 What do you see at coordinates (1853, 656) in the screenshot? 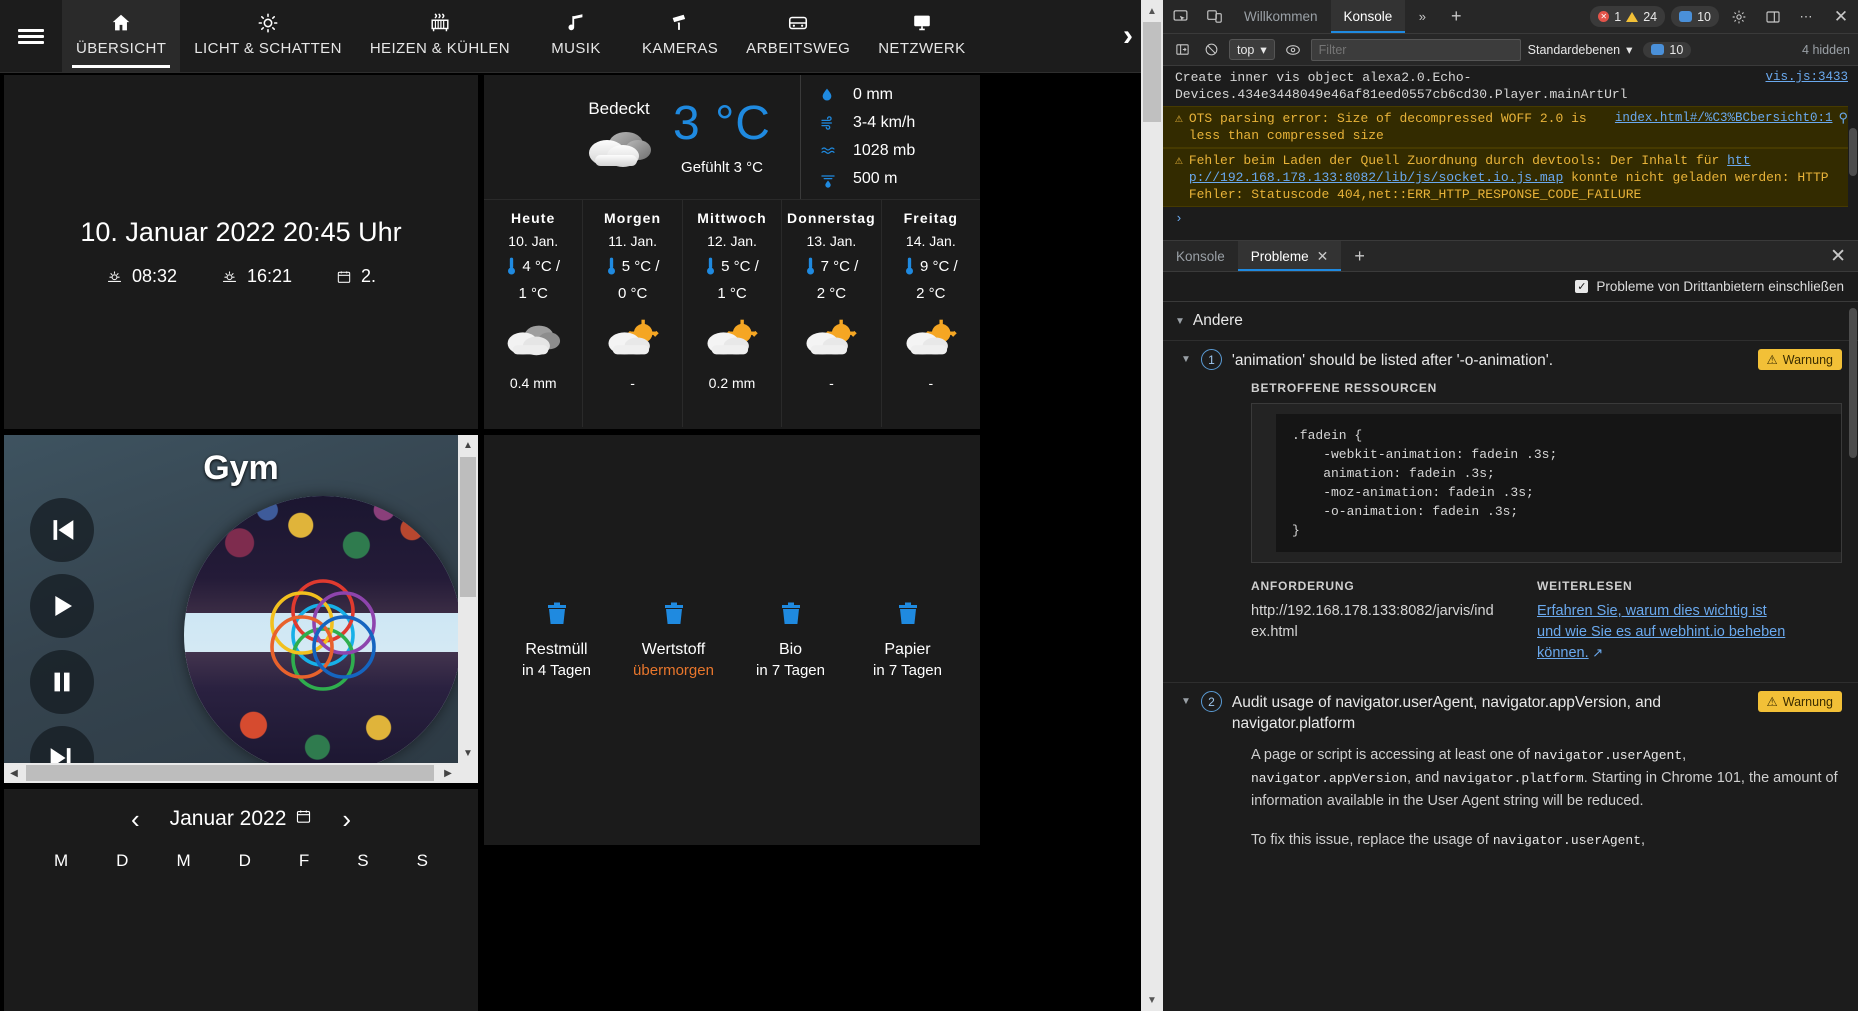
I see `issues-scrollbar` at bounding box center [1853, 656].